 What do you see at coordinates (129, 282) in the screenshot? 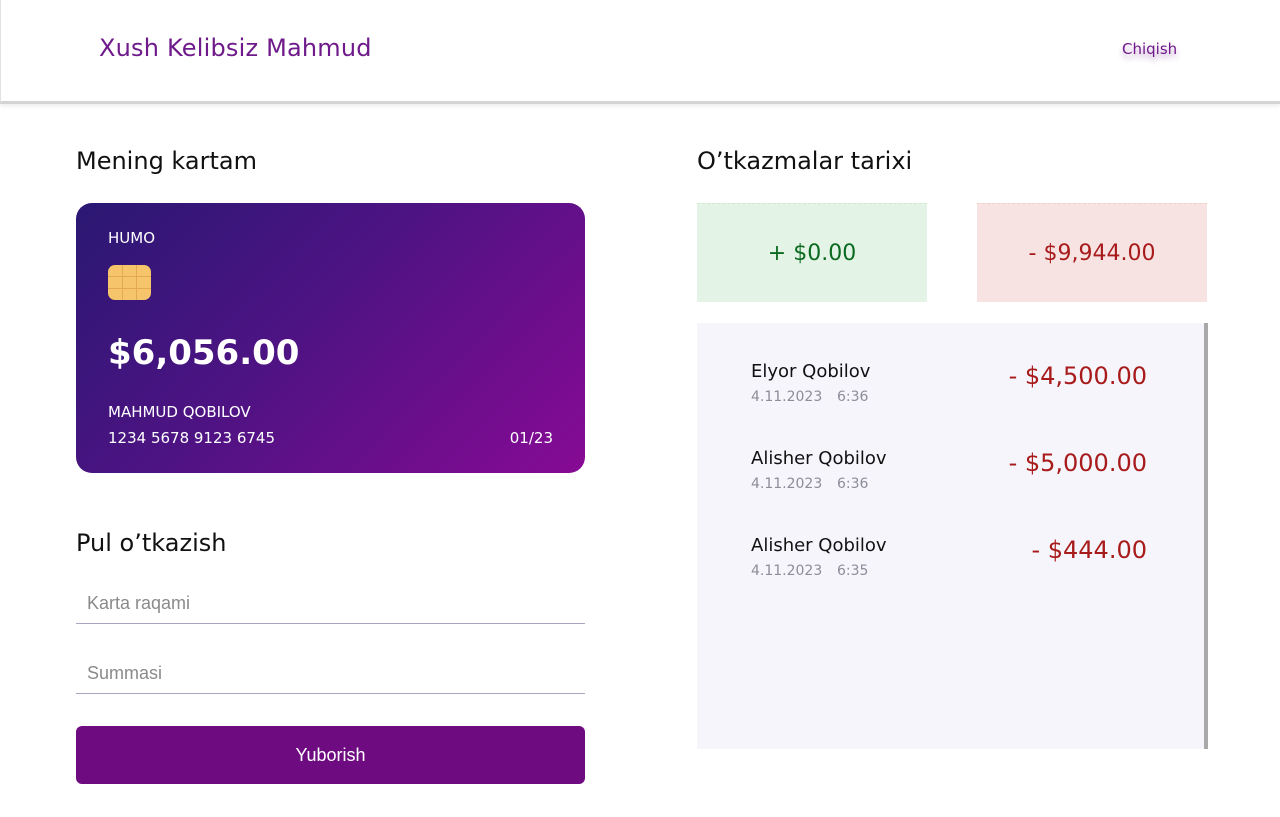
I see `chip-icon` at bounding box center [129, 282].